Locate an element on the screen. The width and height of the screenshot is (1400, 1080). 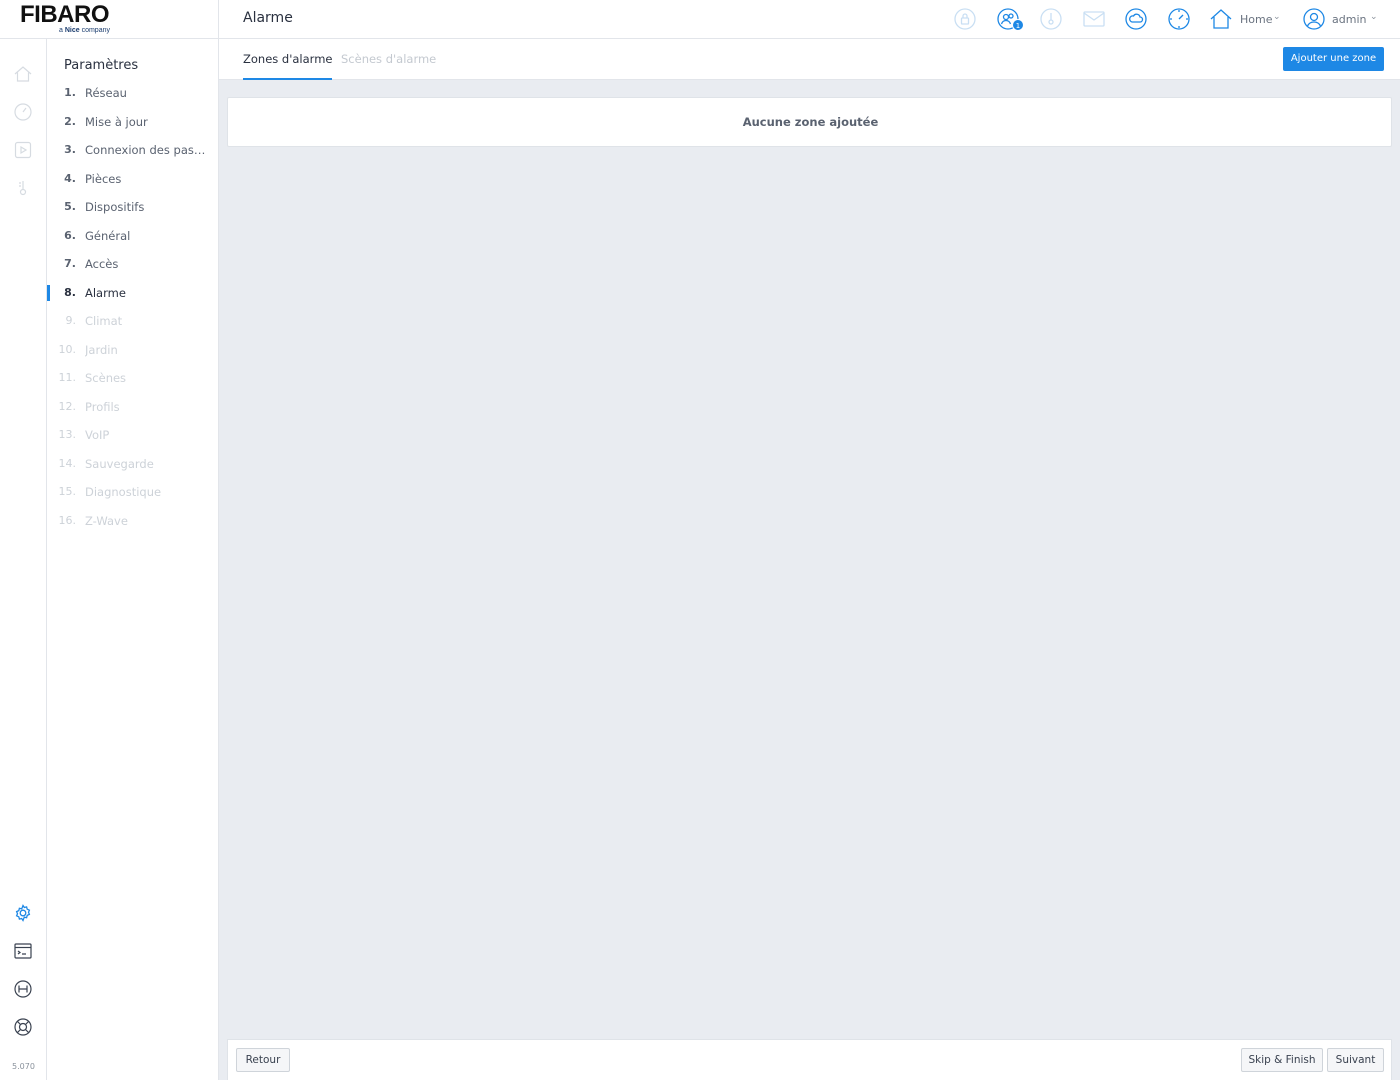
next-button: Suivant is located at coordinates (1355, 1060).